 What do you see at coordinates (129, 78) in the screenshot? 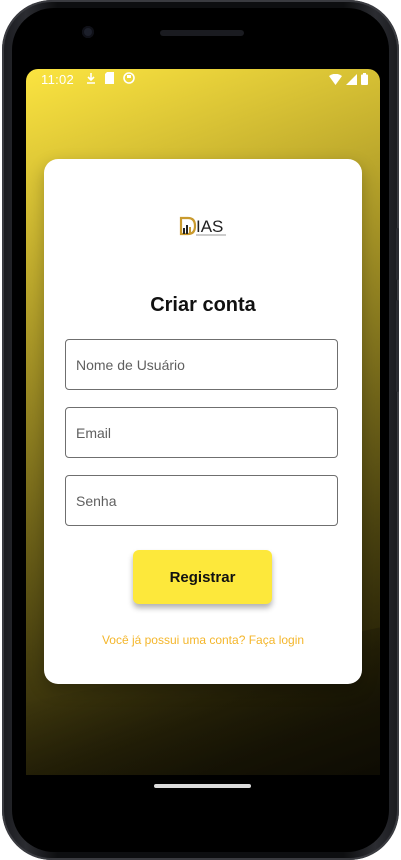
I see `app-notification-icon` at bounding box center [129, 78].